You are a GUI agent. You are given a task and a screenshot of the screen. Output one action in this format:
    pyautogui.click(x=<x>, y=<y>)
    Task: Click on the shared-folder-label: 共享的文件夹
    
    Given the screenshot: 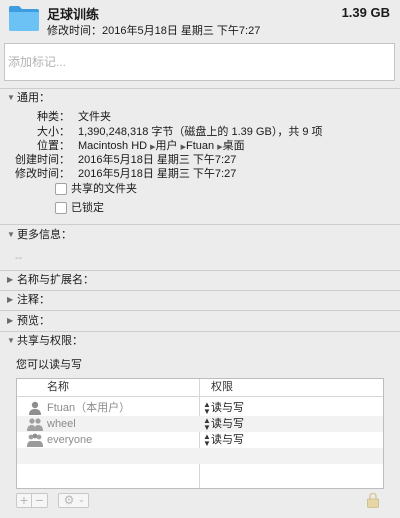 What is the action you would take?
    pyautogui.click(x=104, y=189)
    